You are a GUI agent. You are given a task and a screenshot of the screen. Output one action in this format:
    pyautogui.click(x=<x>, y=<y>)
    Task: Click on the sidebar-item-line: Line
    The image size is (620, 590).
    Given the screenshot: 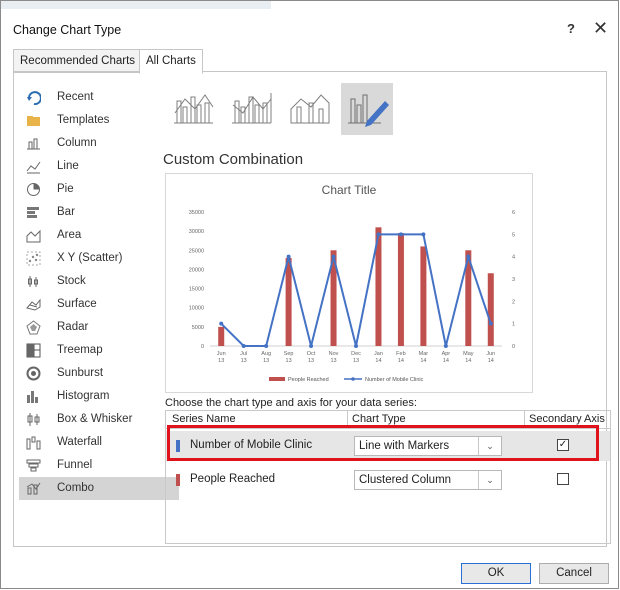 What is the action you would take?
    pyautogui.click(x=84, y=166)
    